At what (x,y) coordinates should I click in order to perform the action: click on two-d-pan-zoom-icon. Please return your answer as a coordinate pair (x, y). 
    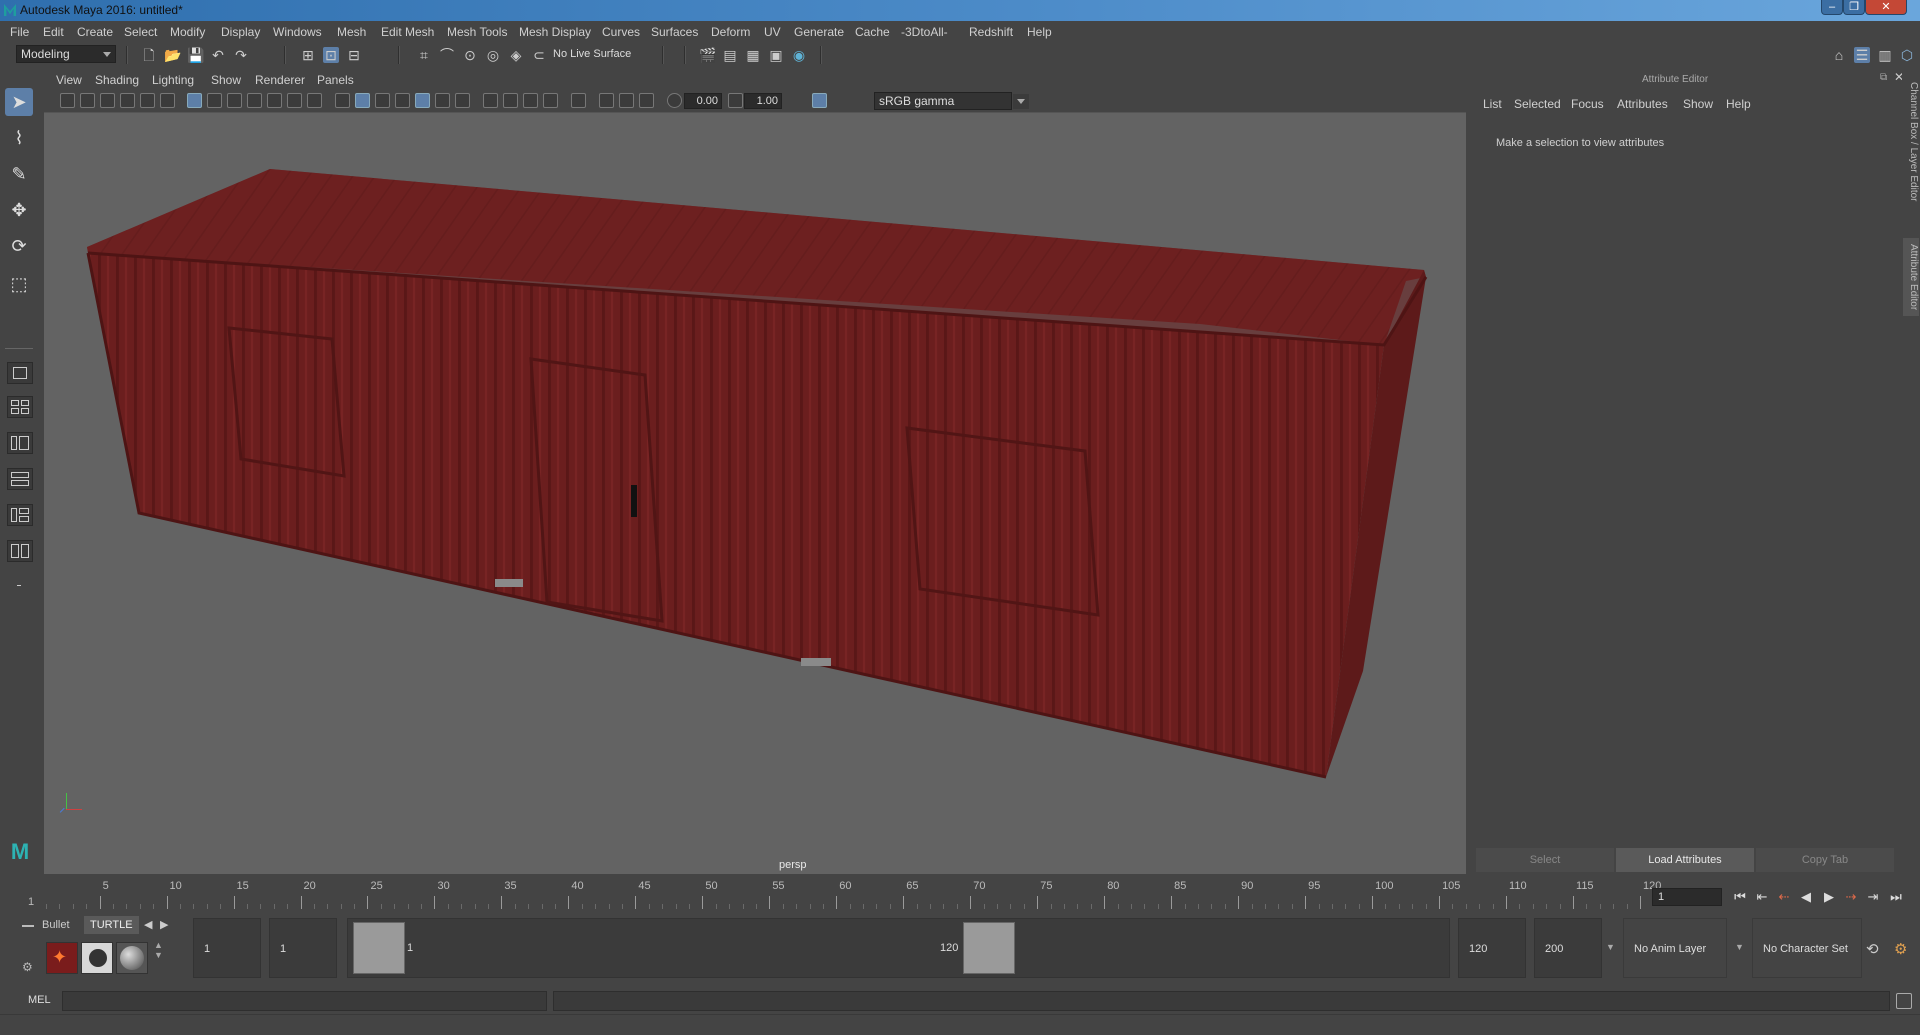
    Looking at the image, I should click on (147, 100).